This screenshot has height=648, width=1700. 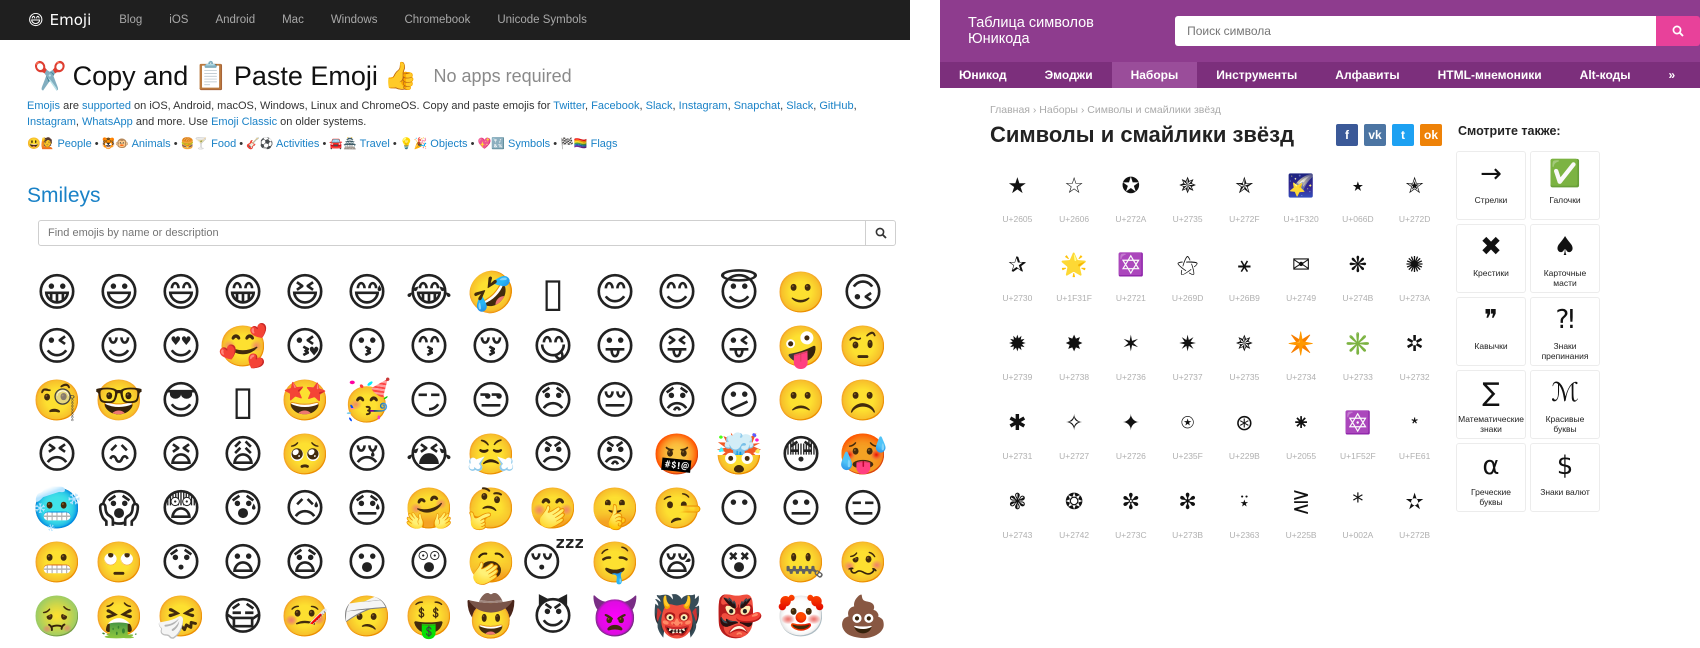 I want to click on emoji-button: 🙁, so click(x=801, y=401).